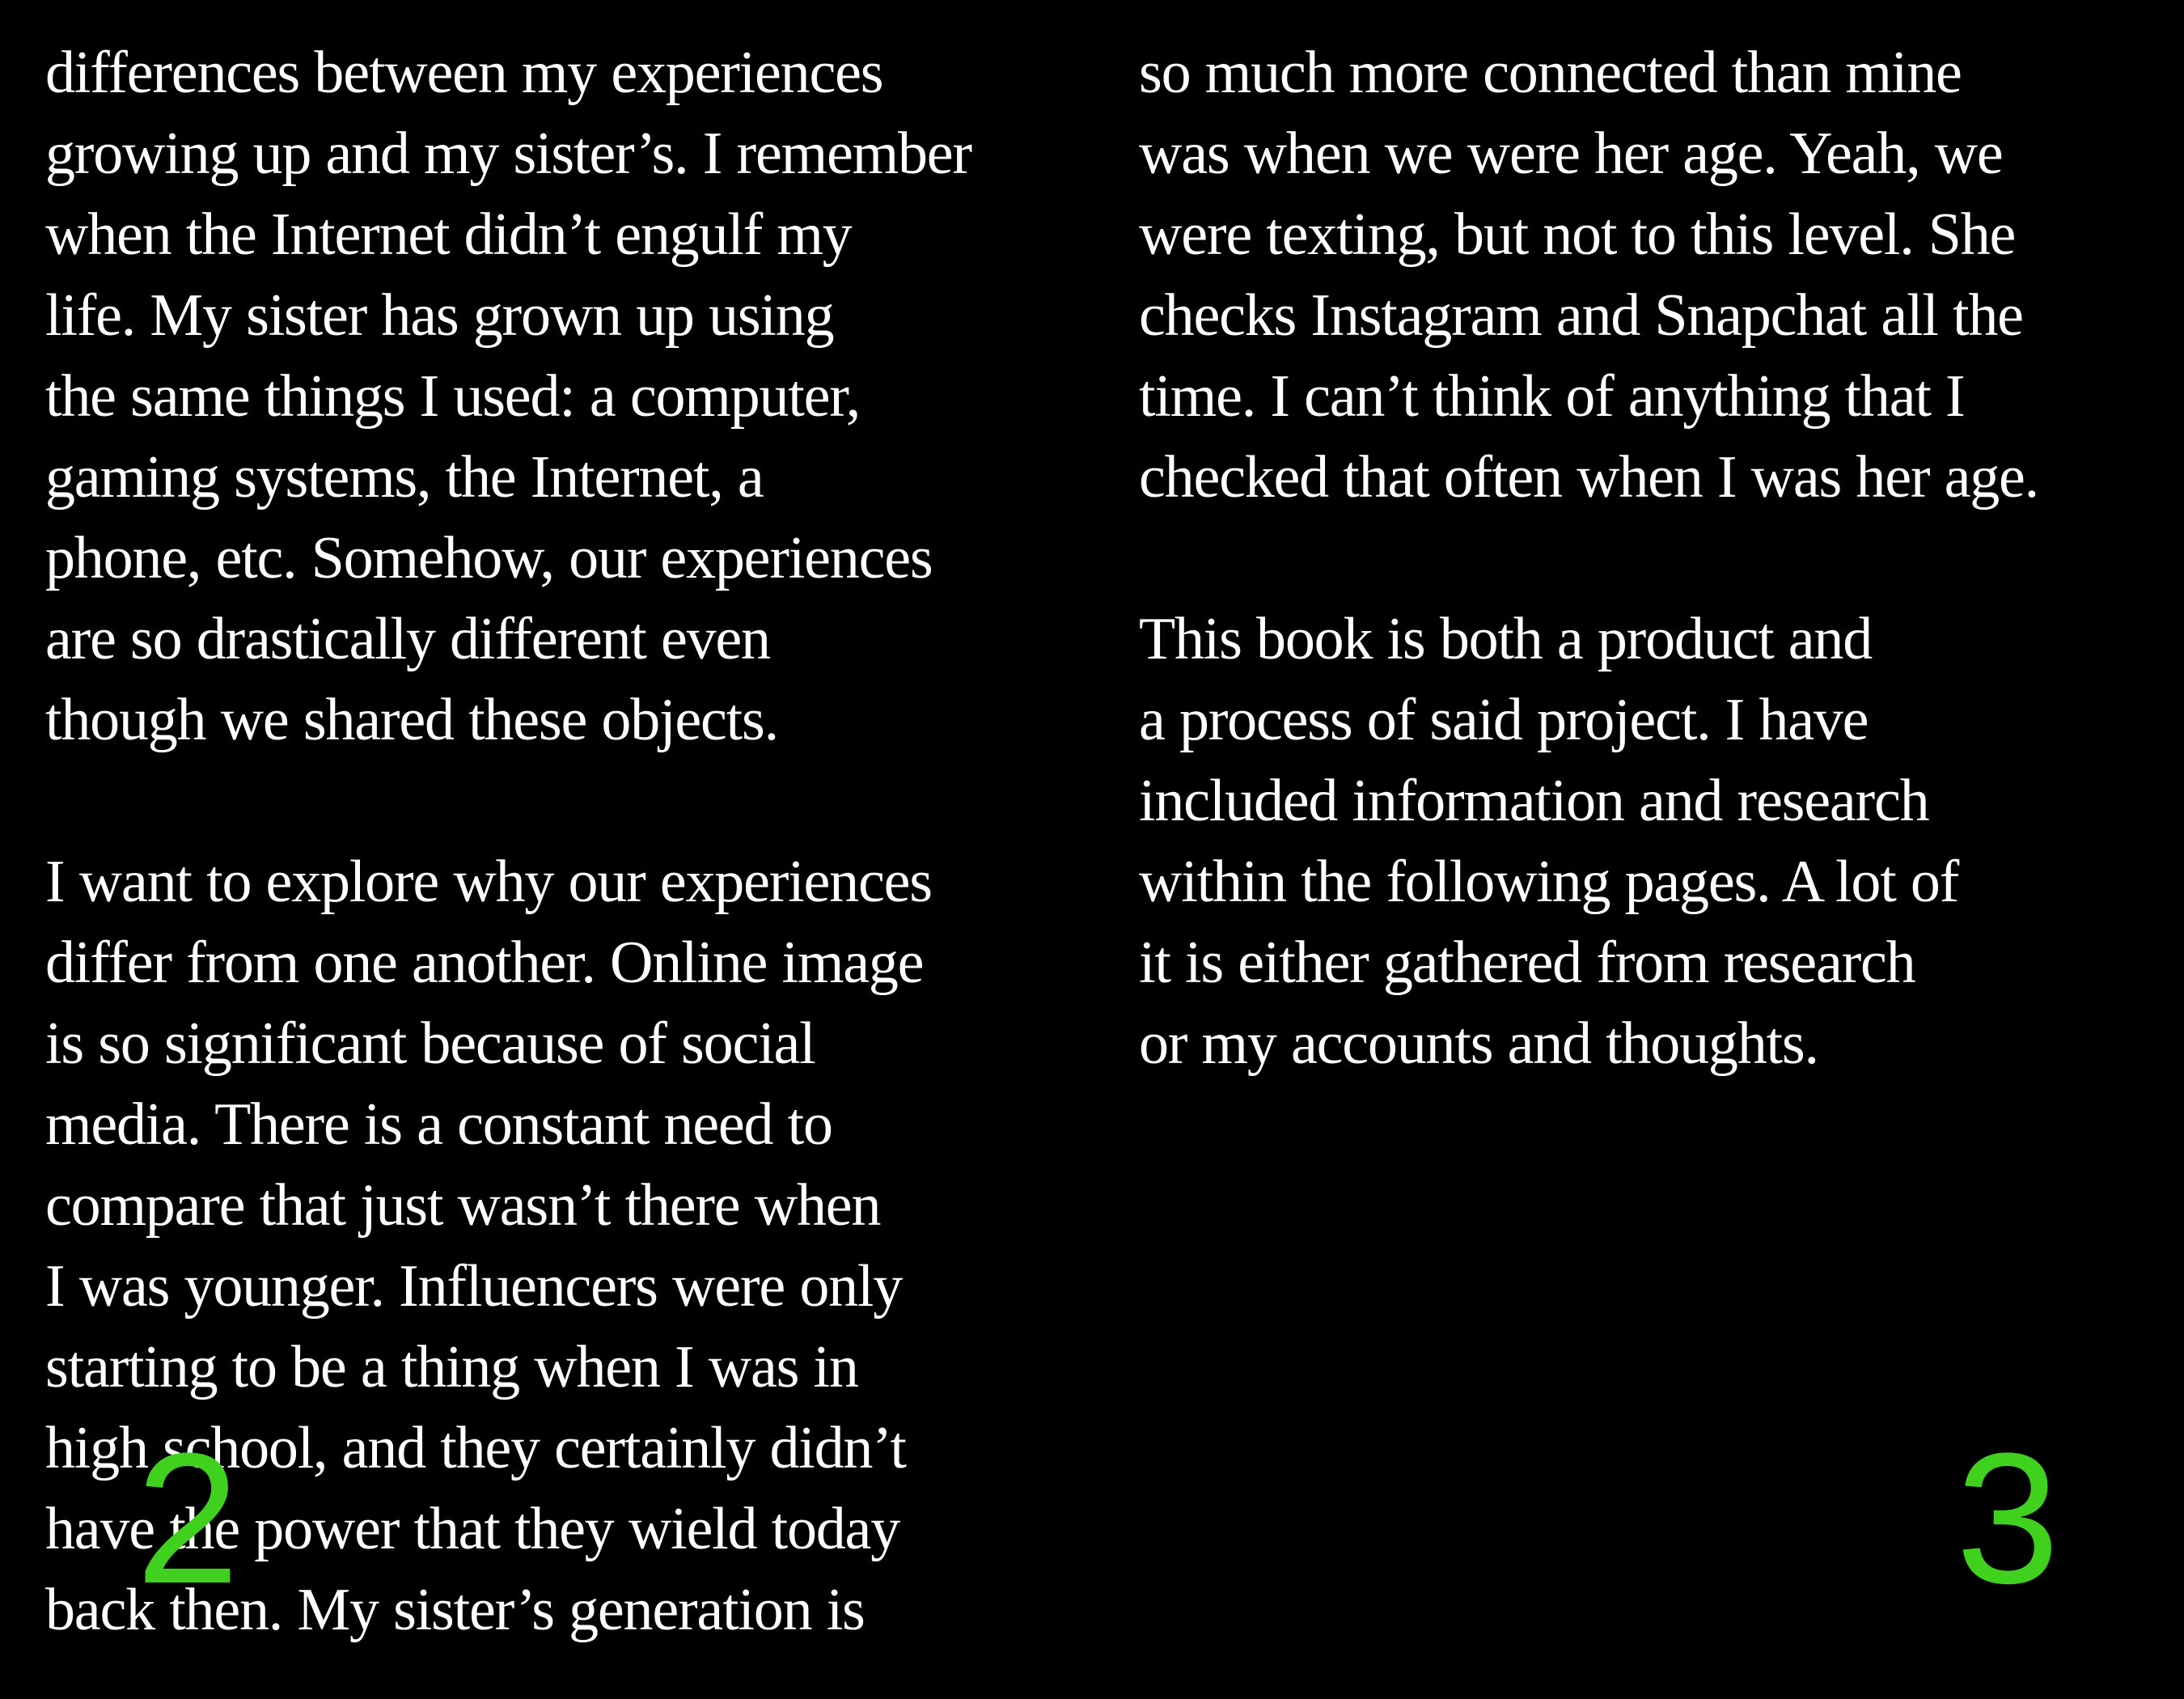  What do you see at coordinates (474, 1286) in the screenshot?
I see `text-line: I was younger. Influencers were only` at bounding box center [474, 1286].